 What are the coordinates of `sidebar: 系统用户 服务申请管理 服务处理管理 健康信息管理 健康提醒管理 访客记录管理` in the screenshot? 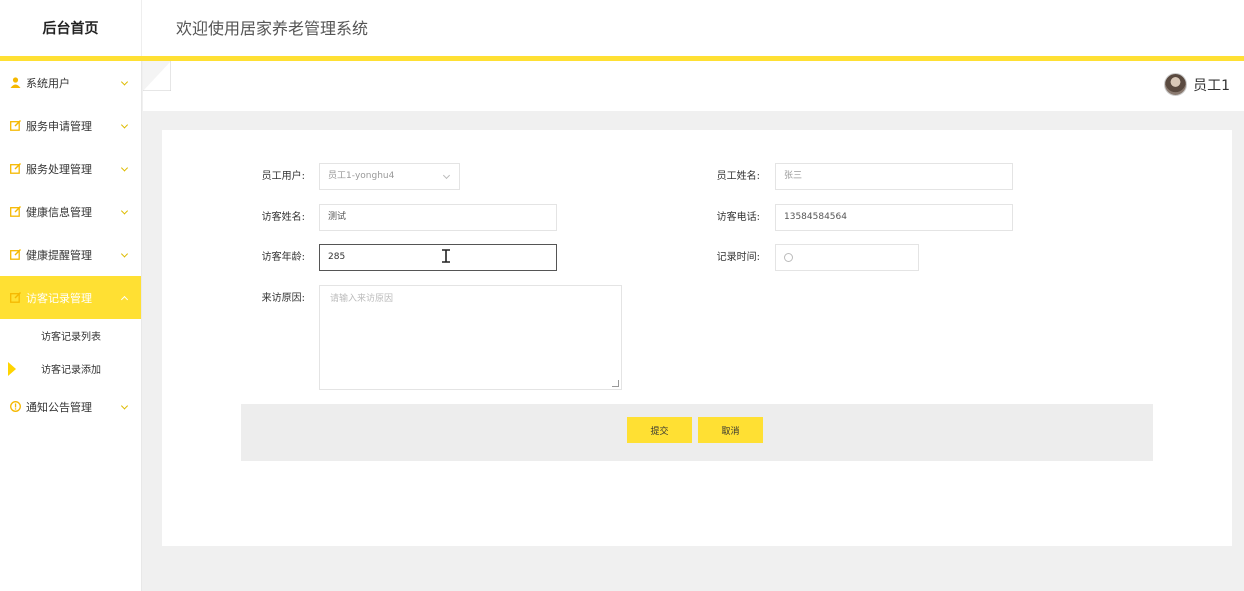 It's located at (71, 326).